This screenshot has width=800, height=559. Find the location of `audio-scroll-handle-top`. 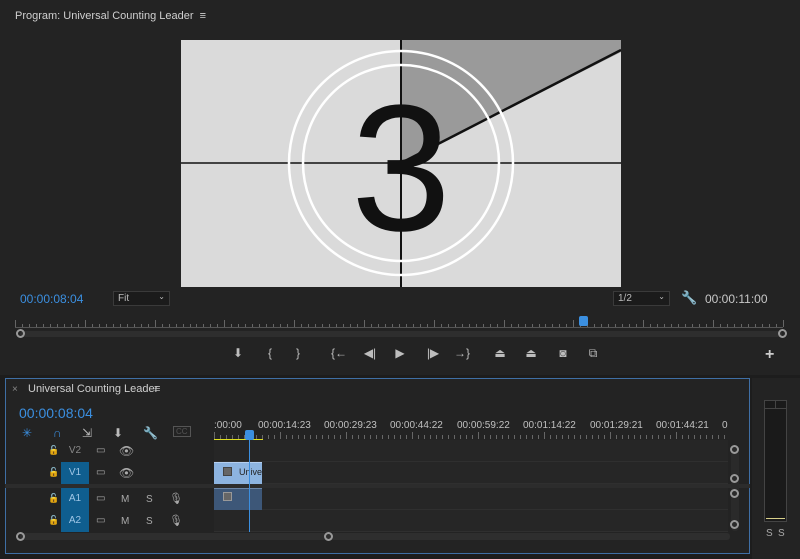

audio-scroll-handle-top is located at coordinates (734, 493).